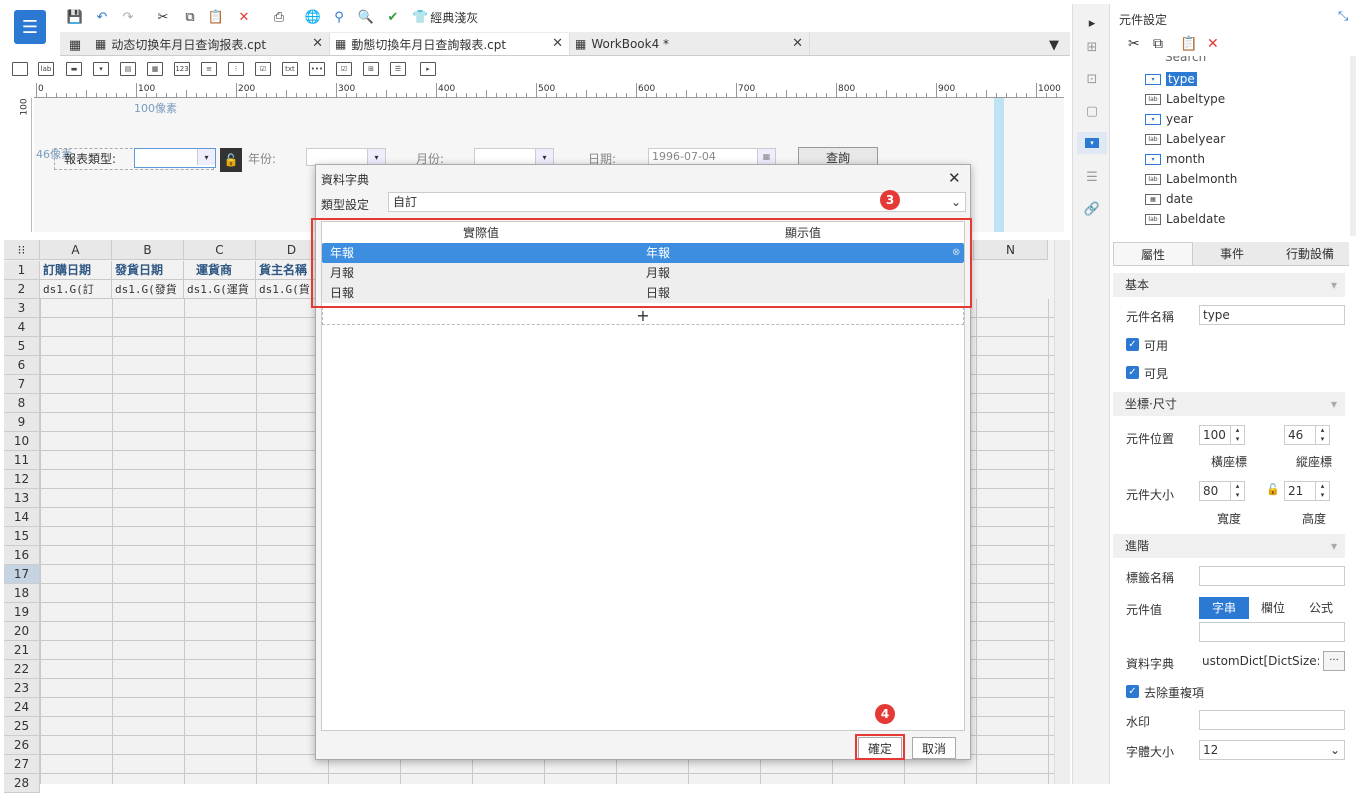 The image size is (1358, 793). Describe the element at coordinates (1175, 159) in the screenshot. I see `tree-item-month: ▾ month` at that location.